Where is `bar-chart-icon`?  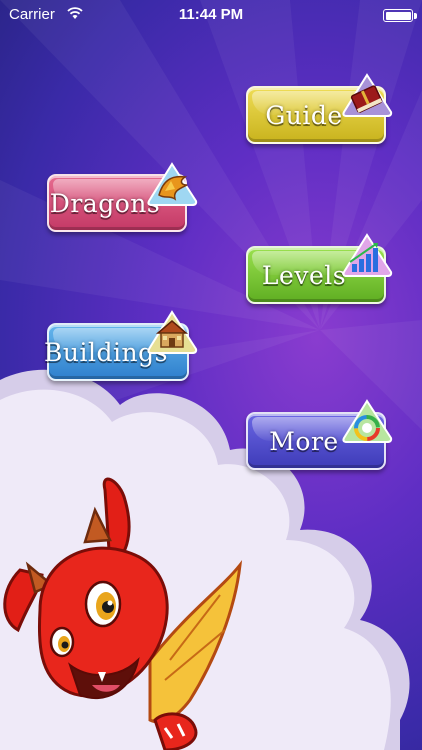 bar-chart-icon is located at coordinates (367, 255).